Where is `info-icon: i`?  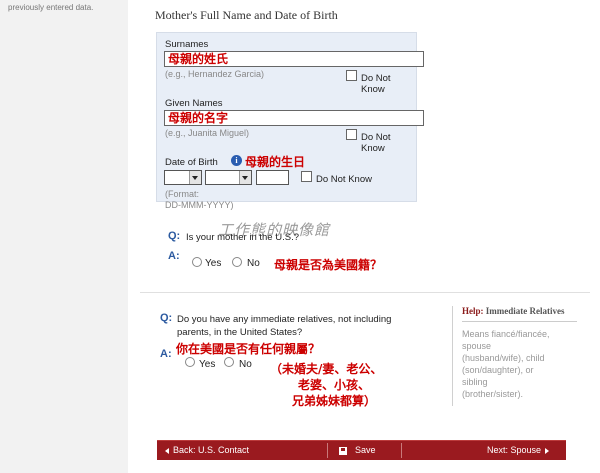 info-icon: i is located at coordinates (236, 160).